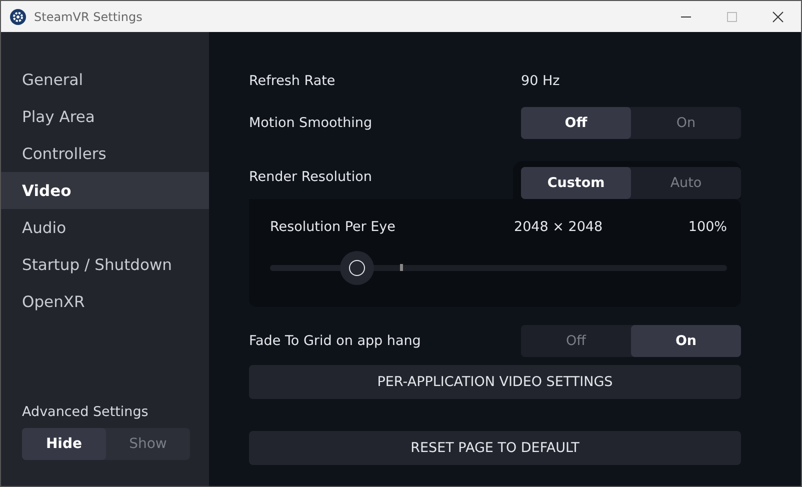 The image size is (802, 487). Describe the element at coordinates (333, 227) in the screenshot. I see `panel-label: Resolution Per Eye` at that location.